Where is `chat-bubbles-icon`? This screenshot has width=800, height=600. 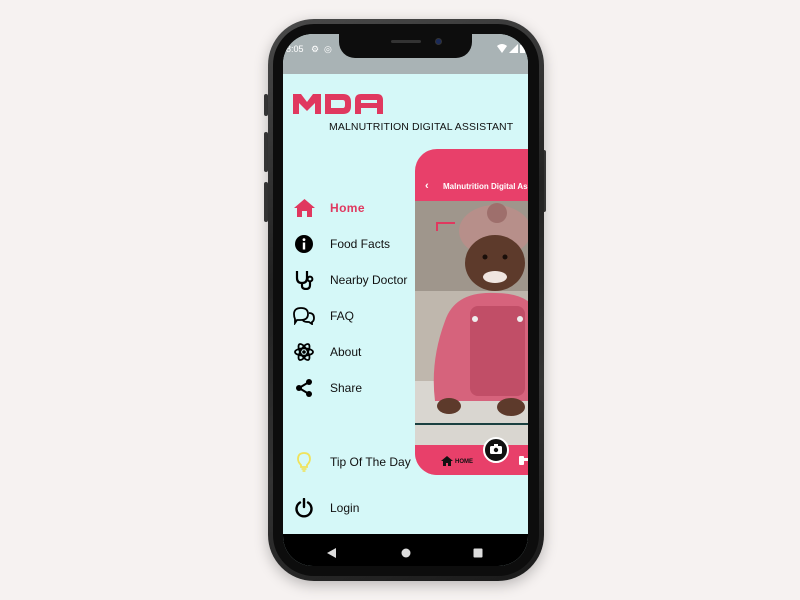 chat-bubbles-icon is located at coordinates (304, 316).